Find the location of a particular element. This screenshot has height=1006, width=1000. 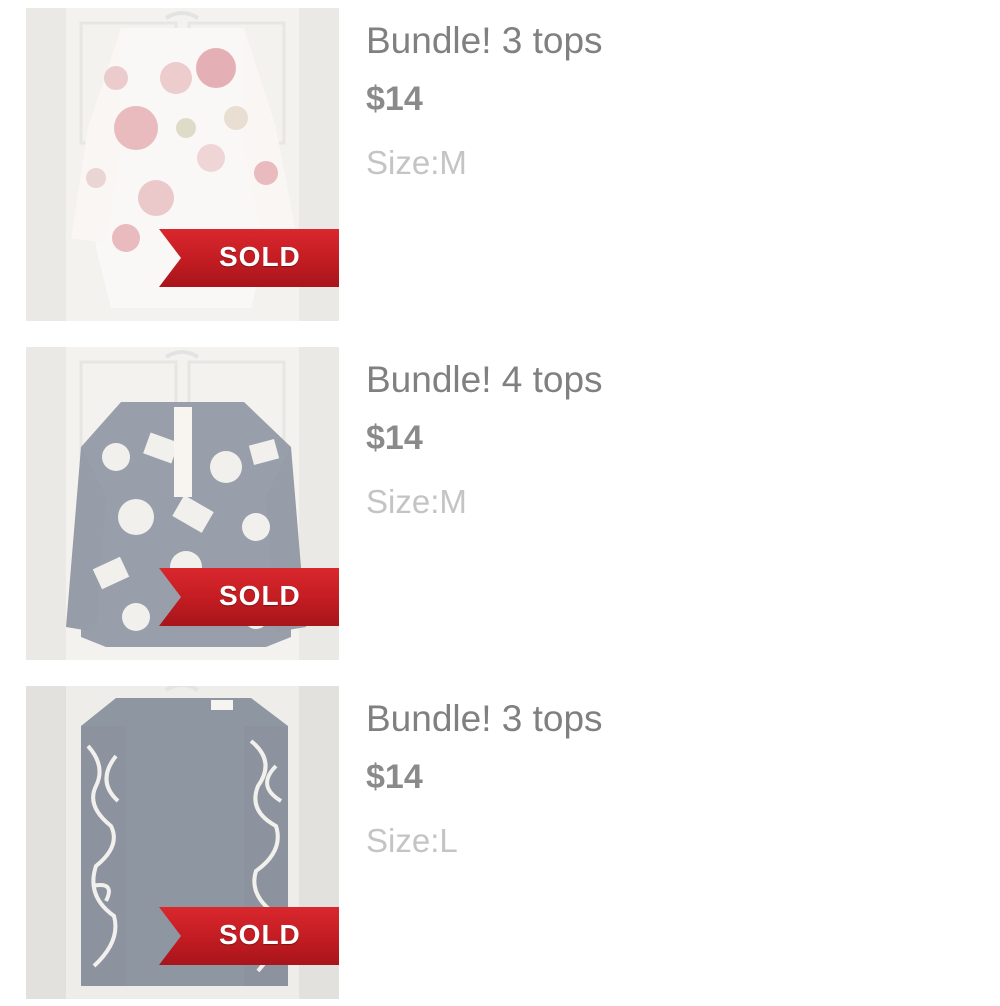

listing-size: Size:L is located at coordinates (412, 840).